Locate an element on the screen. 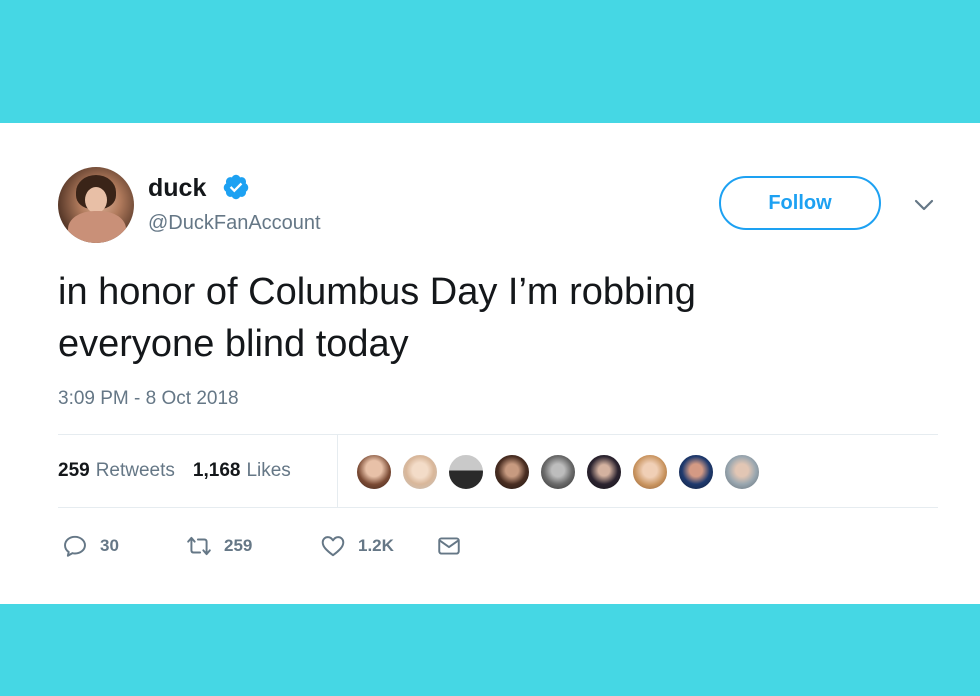 The height and width of the screenshot is (696, 980). retweets-stat: 259 Retweets is located at coordinates (116, 471).